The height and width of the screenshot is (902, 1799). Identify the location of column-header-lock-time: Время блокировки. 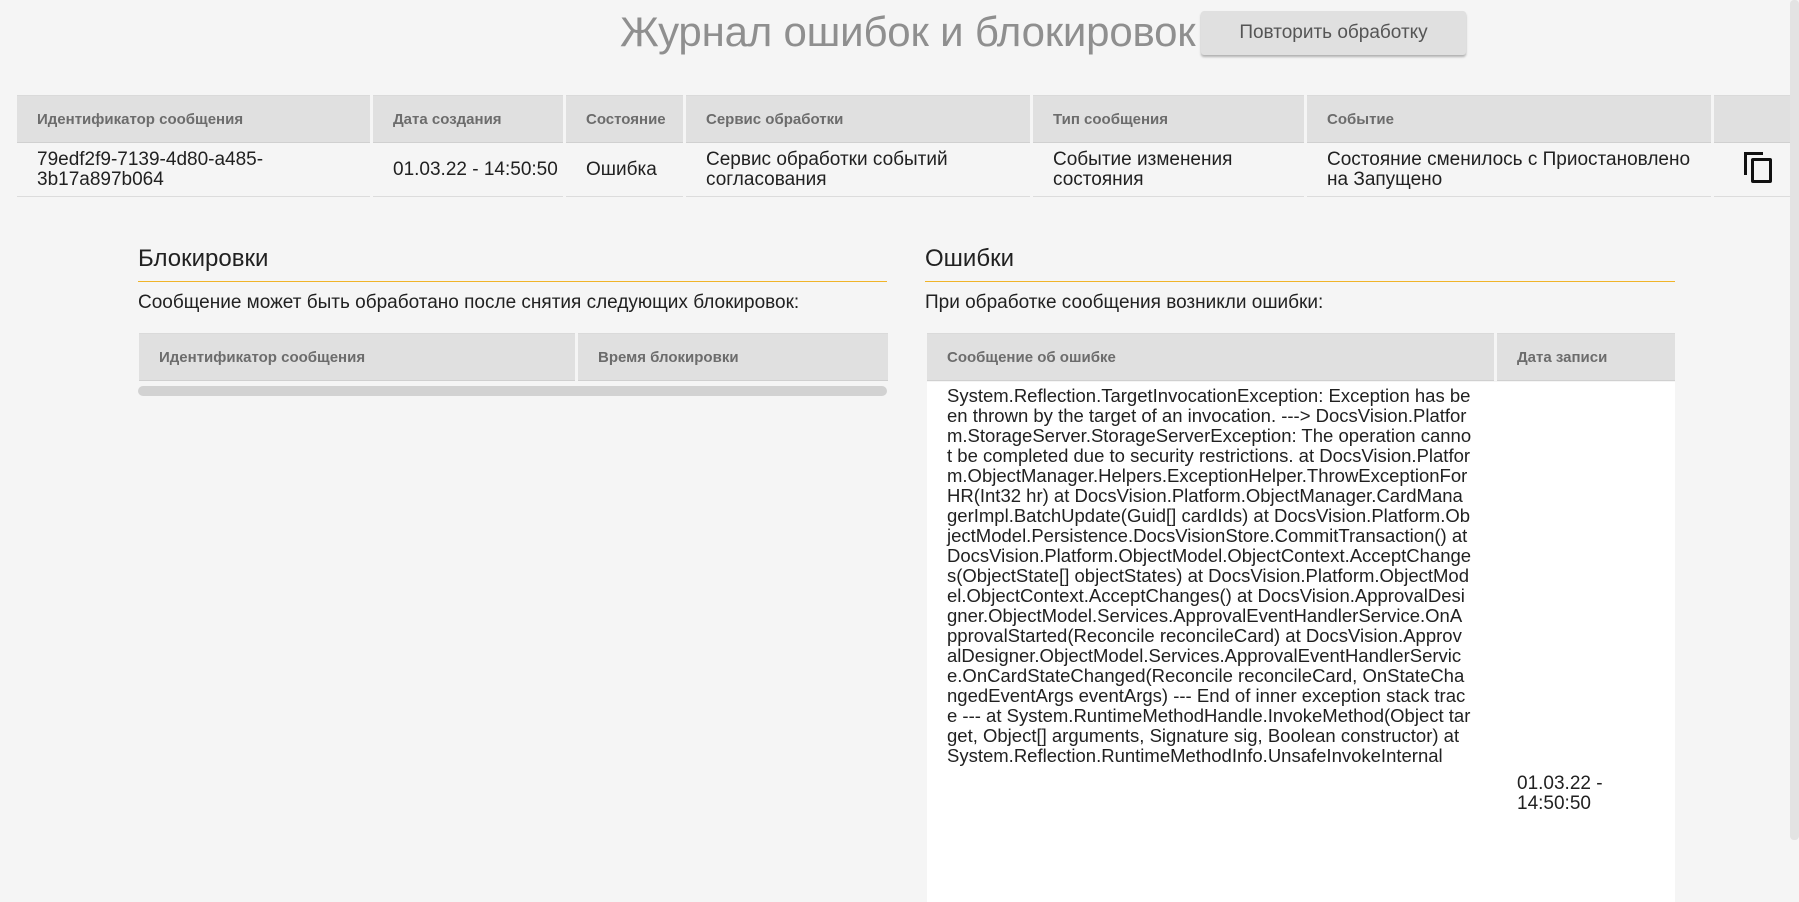
(733, 357).